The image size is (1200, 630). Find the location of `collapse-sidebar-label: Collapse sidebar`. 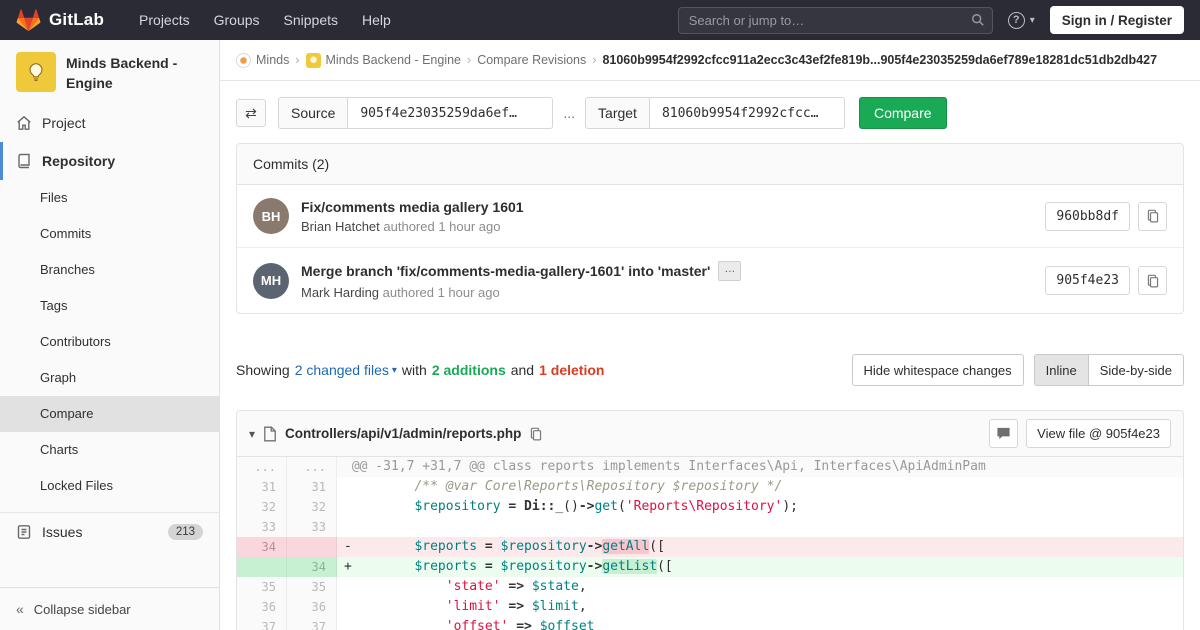

collapse-sidebar-label: Collapse sidebar is located at coordinates (82, 609).